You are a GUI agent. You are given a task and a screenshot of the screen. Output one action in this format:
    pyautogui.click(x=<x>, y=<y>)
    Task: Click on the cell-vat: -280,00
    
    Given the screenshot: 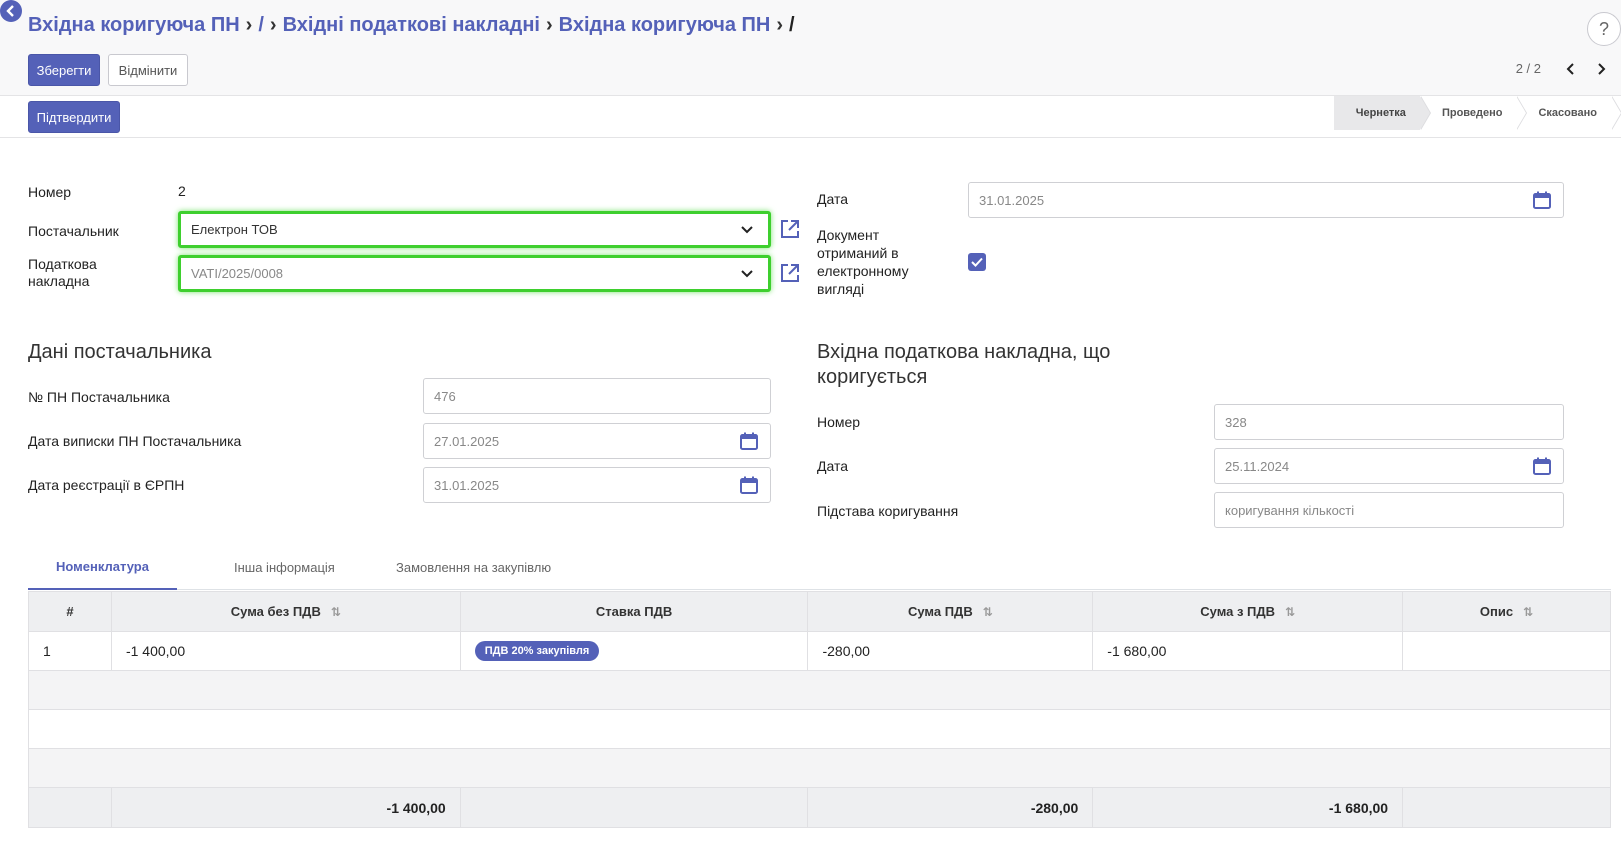 What is the action you would take?
    pyautogui.click(x=950, y=651)
    